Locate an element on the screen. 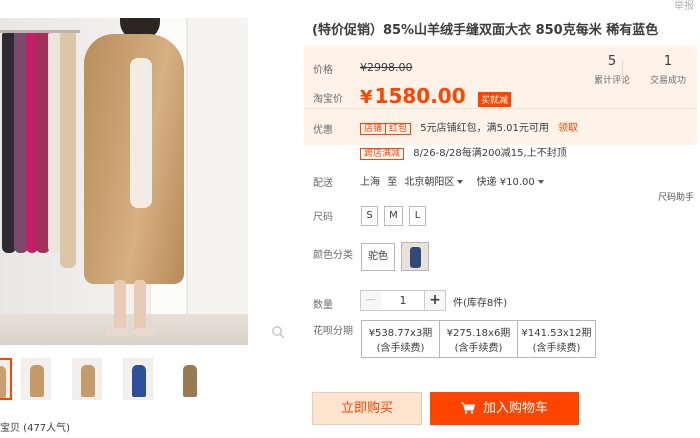  installment-amount: ¥141.53x12期 is located at coordinates (556, 333).